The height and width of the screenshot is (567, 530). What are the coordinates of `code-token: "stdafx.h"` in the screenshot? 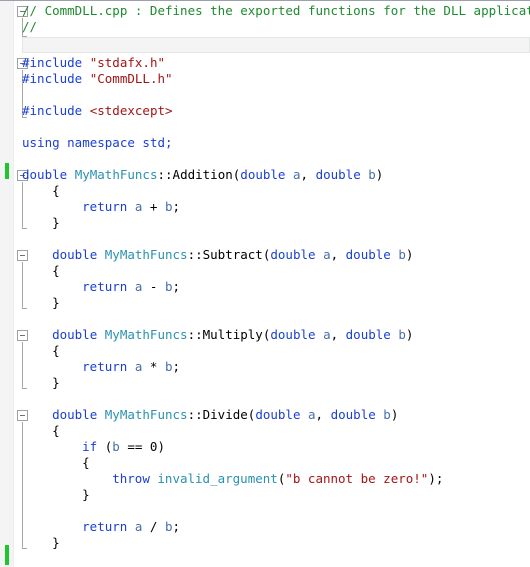 It's located at (127, 62).